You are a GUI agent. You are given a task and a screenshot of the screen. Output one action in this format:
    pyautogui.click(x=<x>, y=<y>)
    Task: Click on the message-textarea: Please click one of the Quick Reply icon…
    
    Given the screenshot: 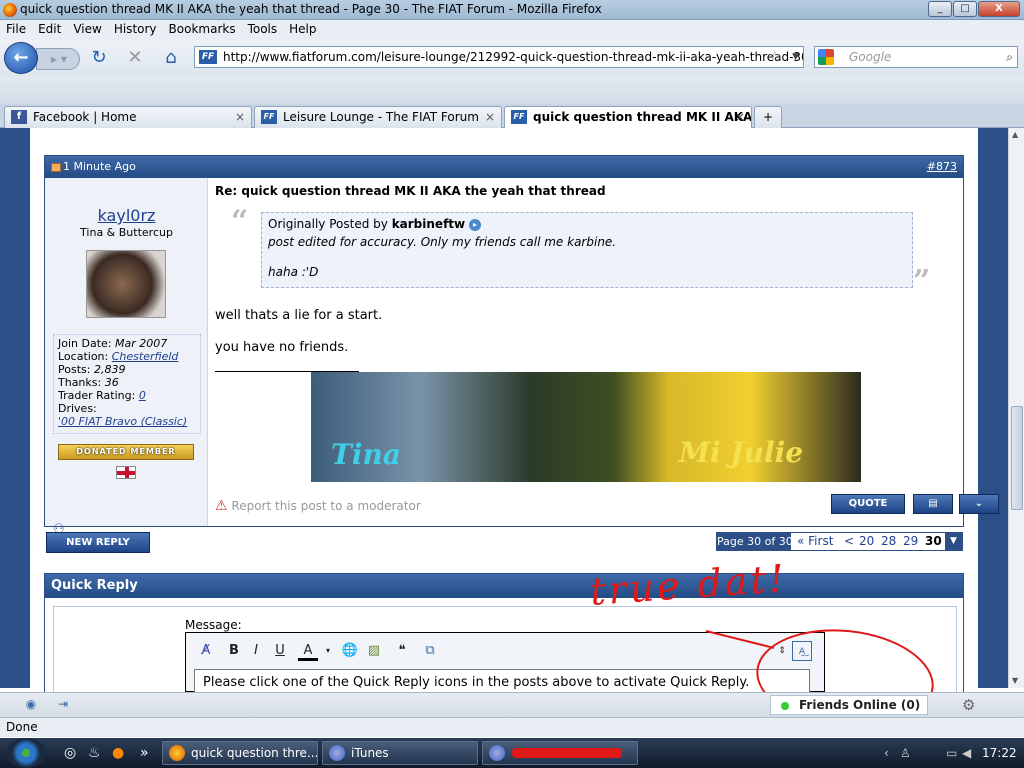 What is the action you would take?
    pyautogui.click(x=502, y=681)
    